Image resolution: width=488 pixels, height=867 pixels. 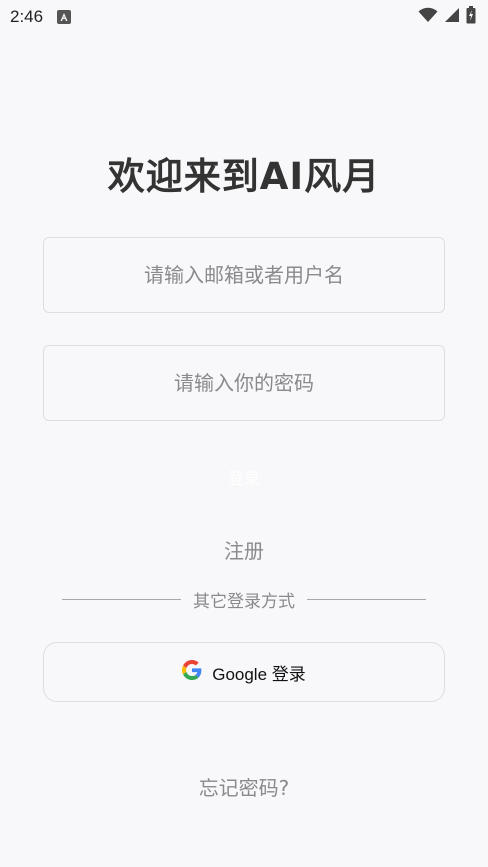 I want to click on email-username-field, so click(x=244, y=275).